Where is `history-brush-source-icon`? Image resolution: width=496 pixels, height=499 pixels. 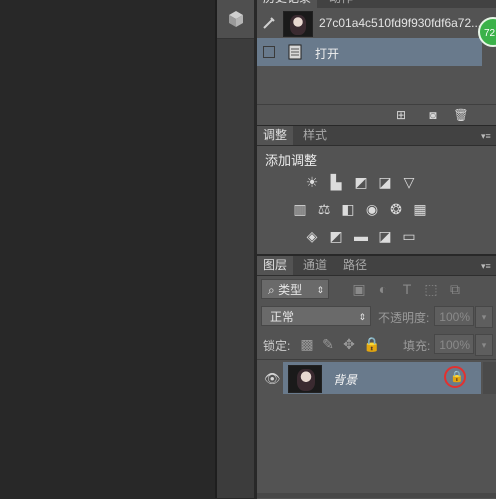 history-brush-source-icon is located at coordinates (269, 23).